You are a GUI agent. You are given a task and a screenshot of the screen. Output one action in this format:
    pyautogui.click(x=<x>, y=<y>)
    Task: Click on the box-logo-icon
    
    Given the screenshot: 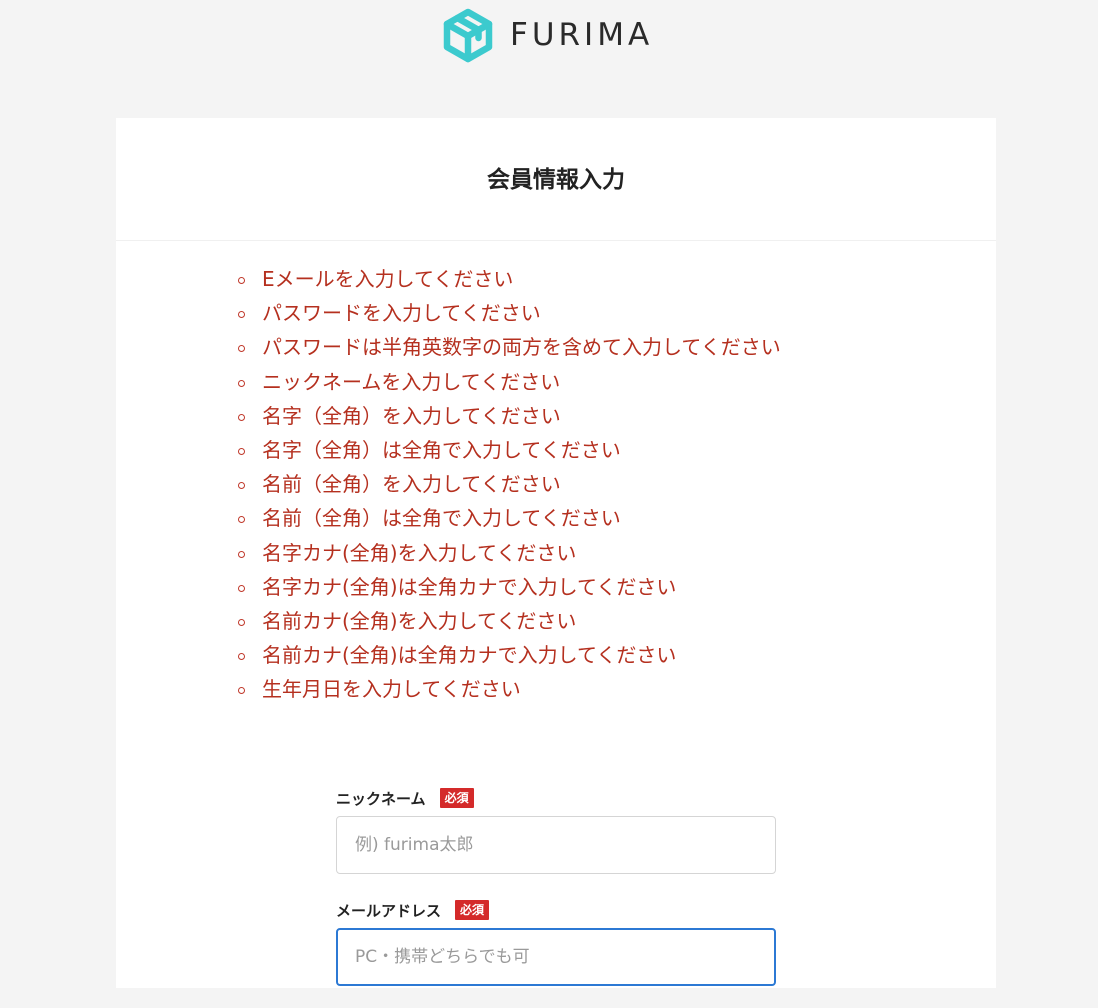 What is the action you would take?
    pyautogui.click(x=468, y=35)
    